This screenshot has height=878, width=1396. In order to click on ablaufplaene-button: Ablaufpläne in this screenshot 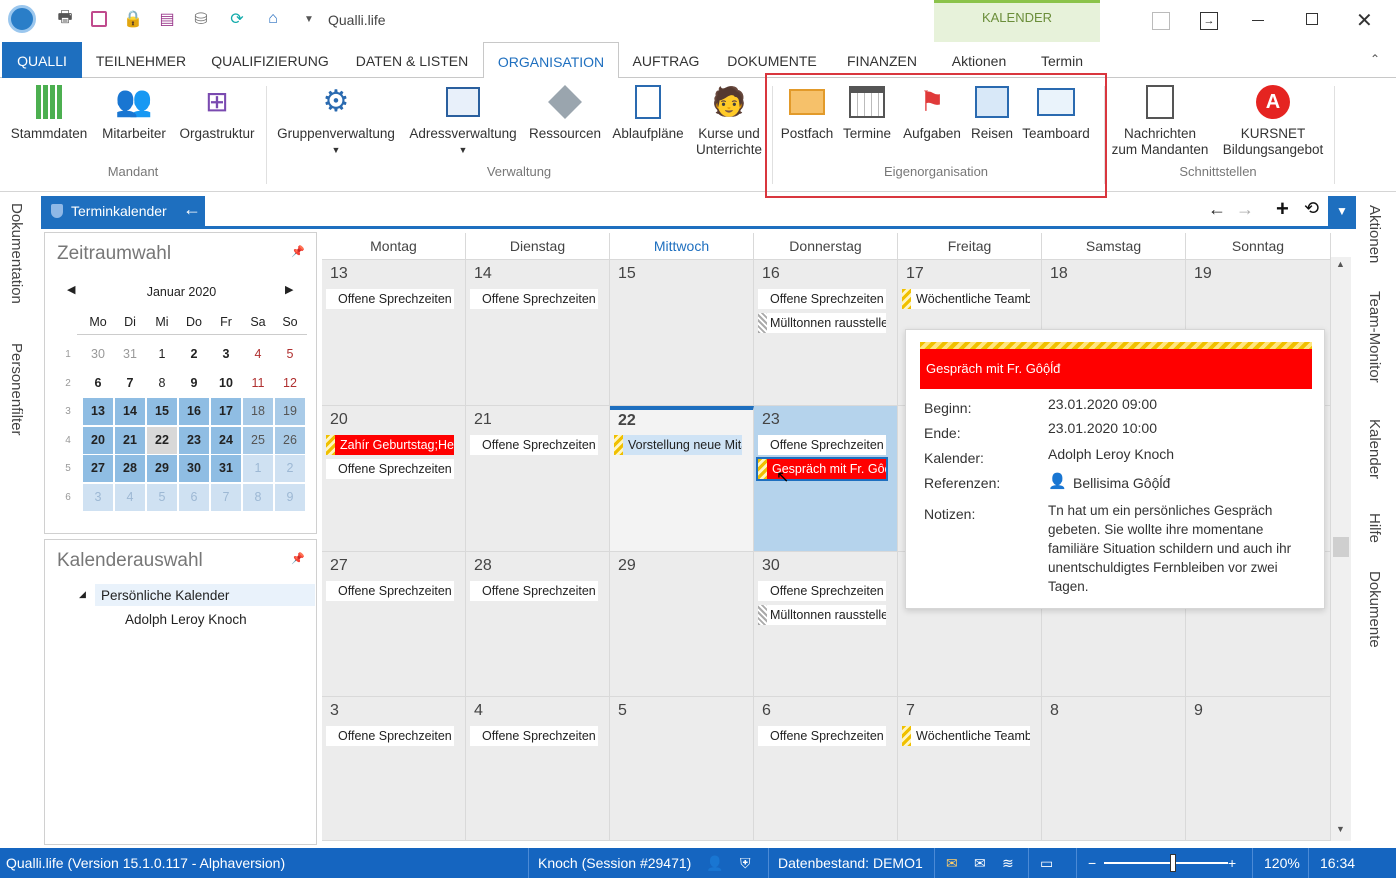, I will do `click(648, 120)`.